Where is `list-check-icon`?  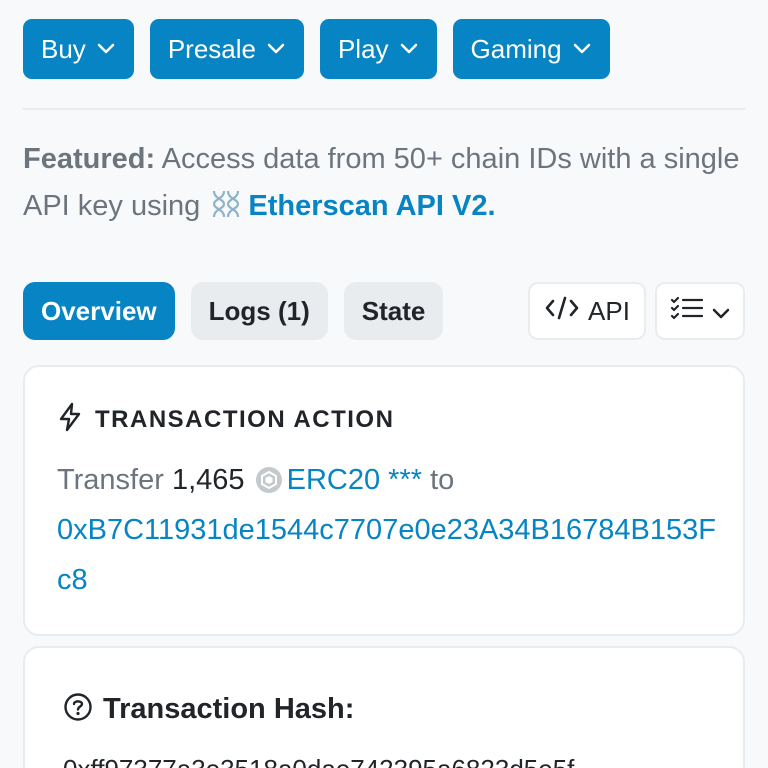
list-check-icon is located at coordinates (687, 311).